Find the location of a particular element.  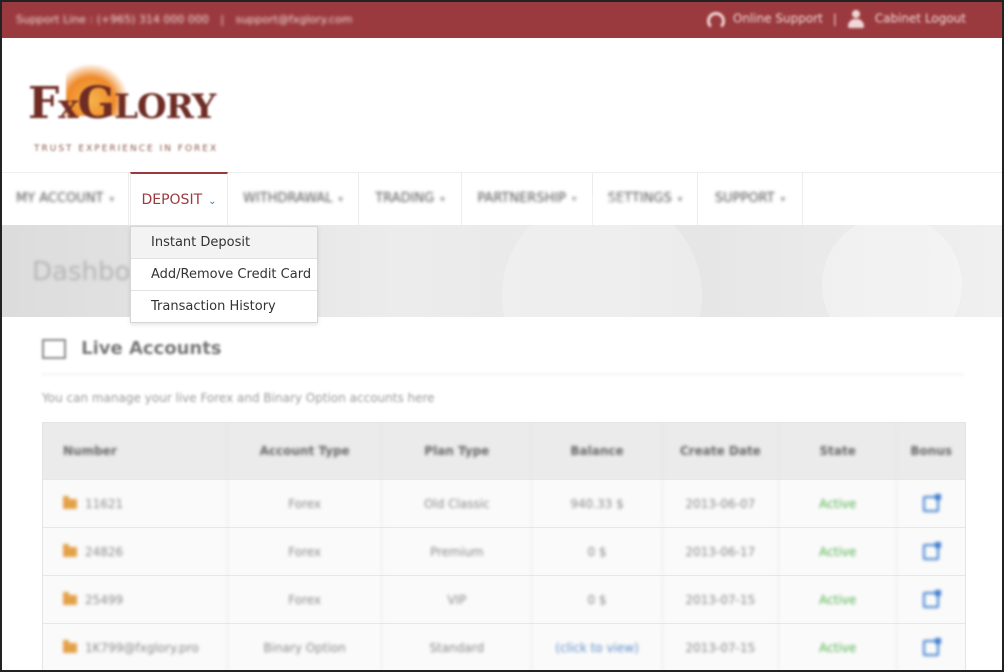

support-line-text: Support Line : (+965) 314 000 000 is located at coordinates (112, 19).